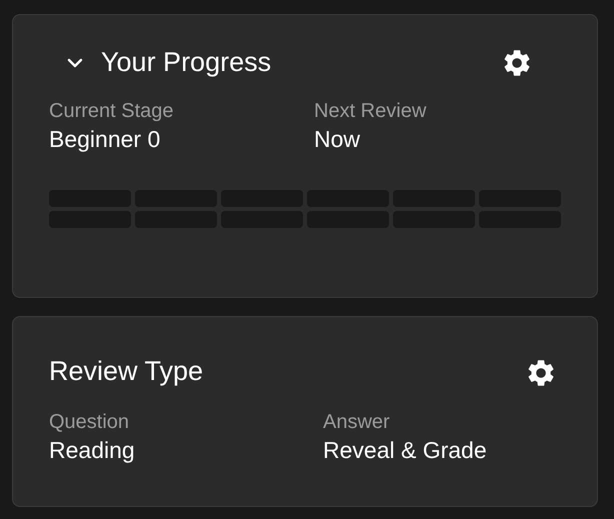 This screenshot has width=614, height=519. Describe the element at coordinates (92, 450) in the screenshot. I see `stat-value: Reading` at that location.